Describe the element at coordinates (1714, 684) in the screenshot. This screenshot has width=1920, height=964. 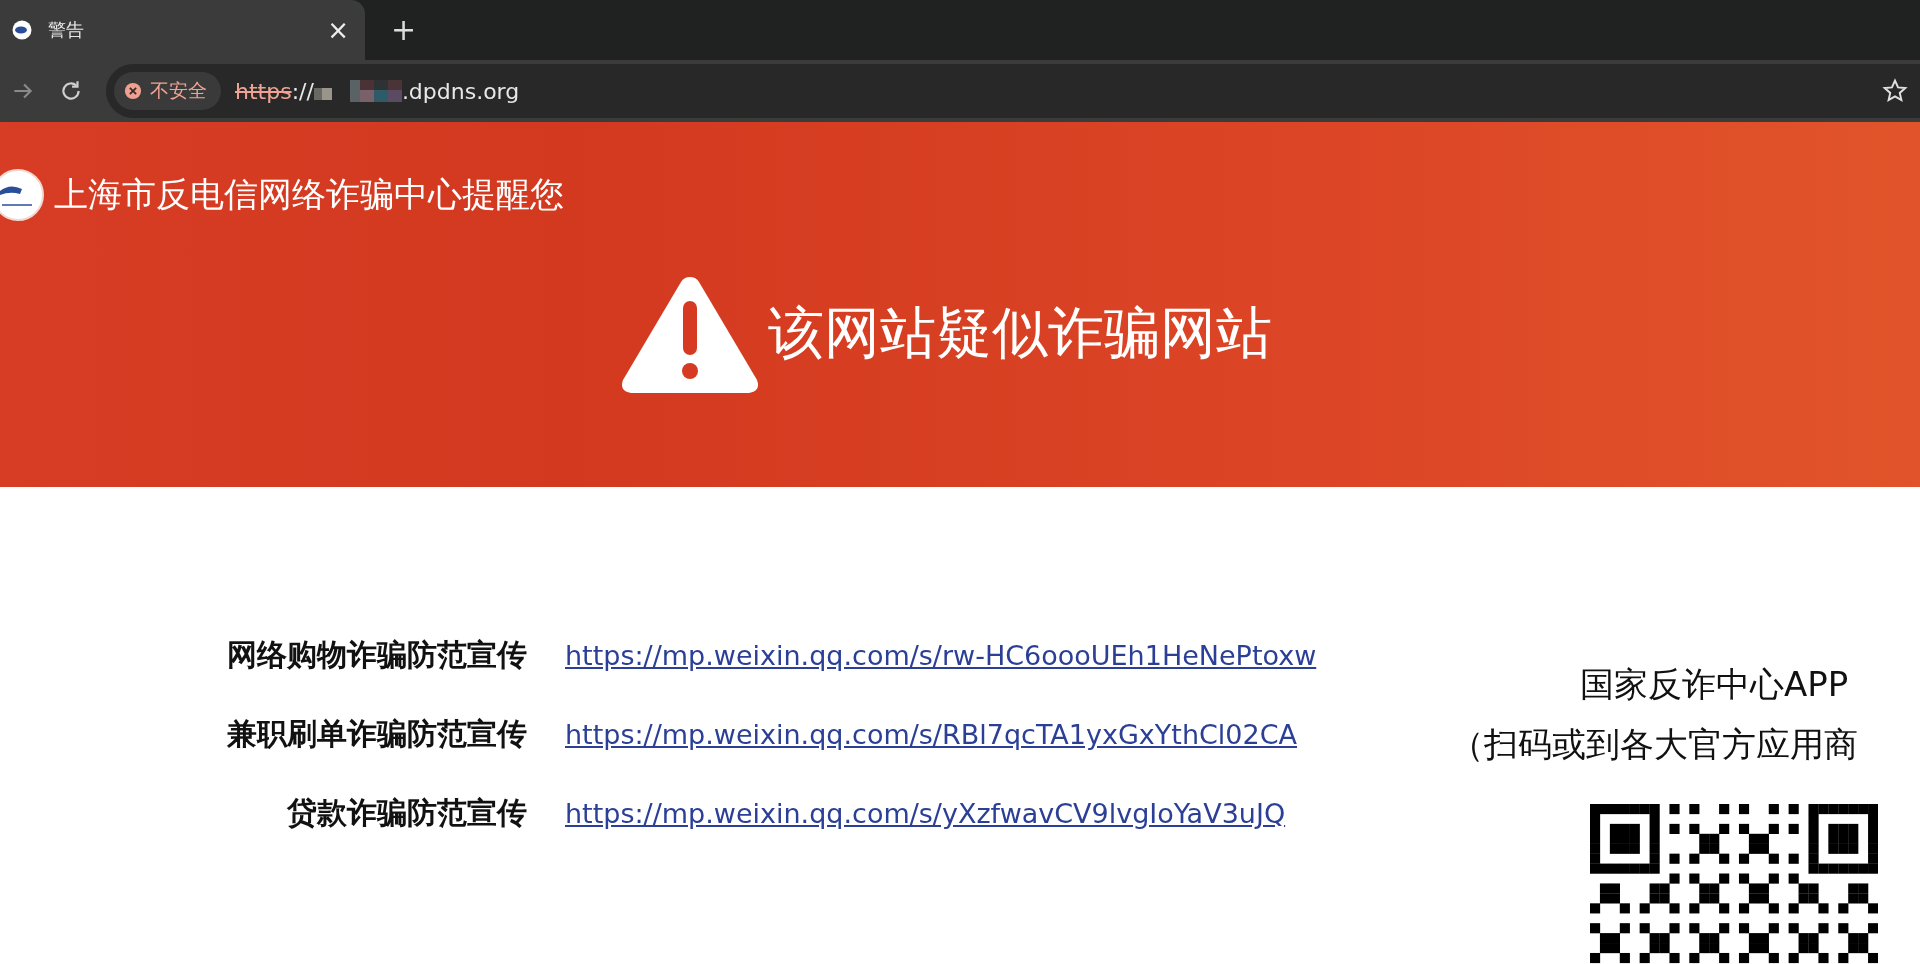
I see `app-title: 国家反诈中心APP` at that location.